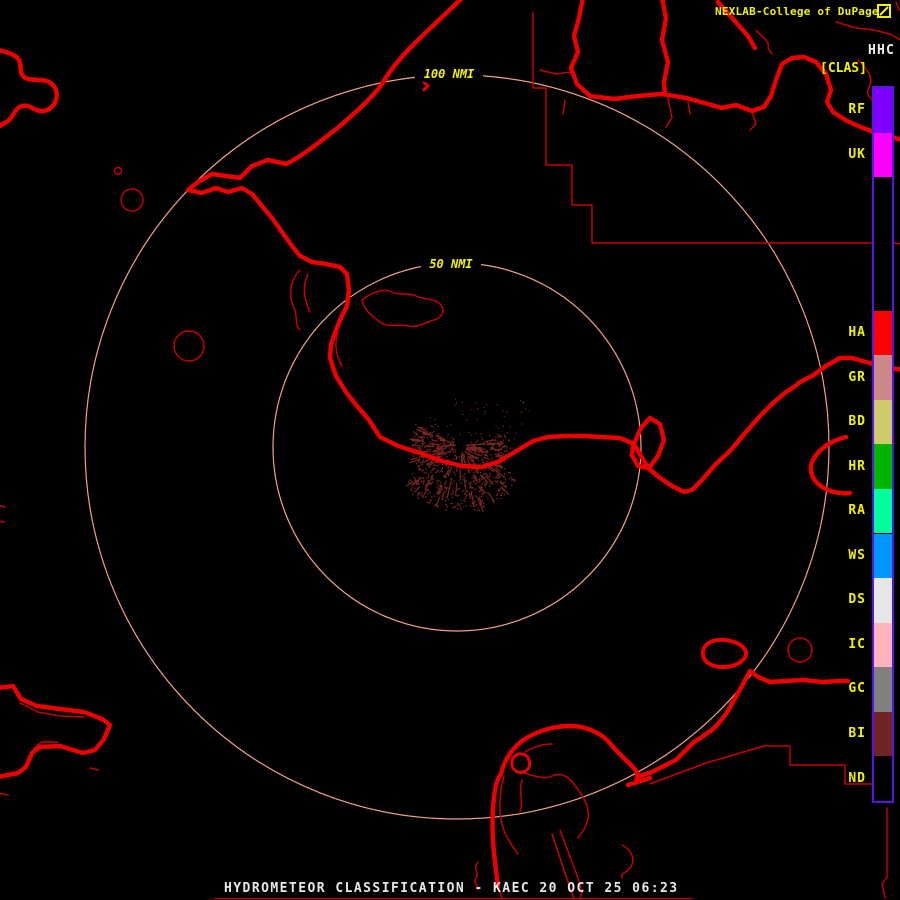  I want to click on ring-label-50nmi: 50 NMI, so click(451, 264).